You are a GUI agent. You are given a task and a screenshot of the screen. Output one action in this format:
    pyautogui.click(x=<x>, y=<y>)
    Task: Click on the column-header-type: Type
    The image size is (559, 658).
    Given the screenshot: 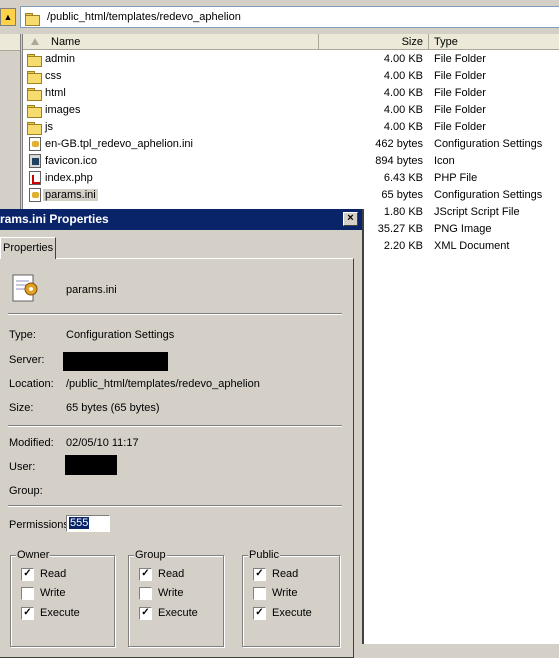 What is the action you would take?
    pyautogui.click(x=494, y=42)
    